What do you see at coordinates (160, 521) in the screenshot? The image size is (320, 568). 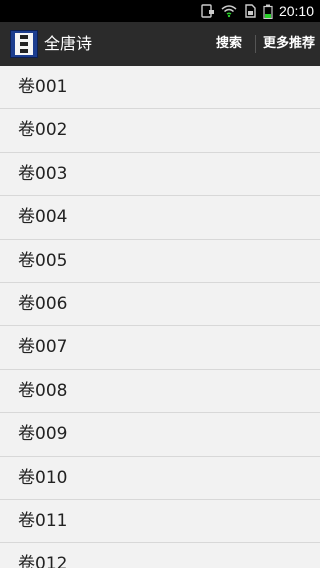 I see `list-item: 卷011` at bounding box center [160, 521].